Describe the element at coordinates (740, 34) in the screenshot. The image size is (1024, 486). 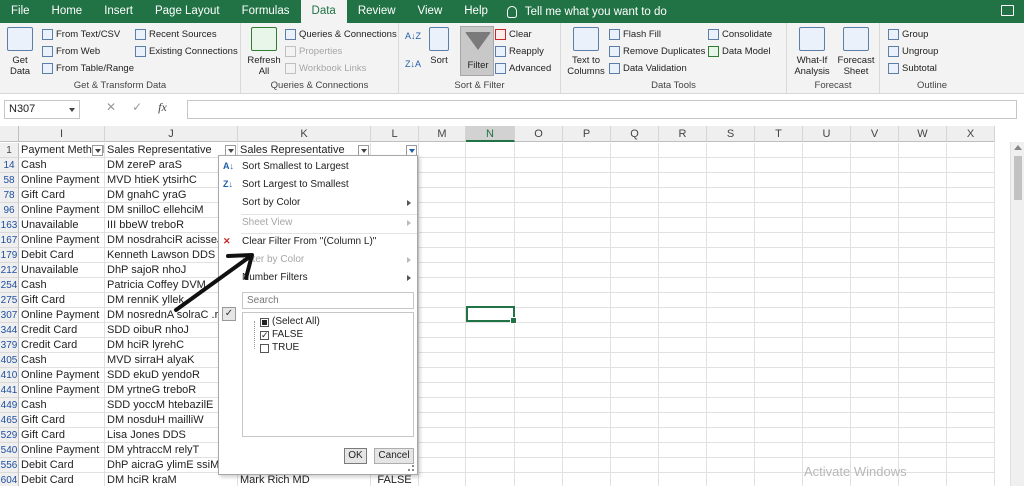
I see `consolidate-button: Consolidate` at that location.